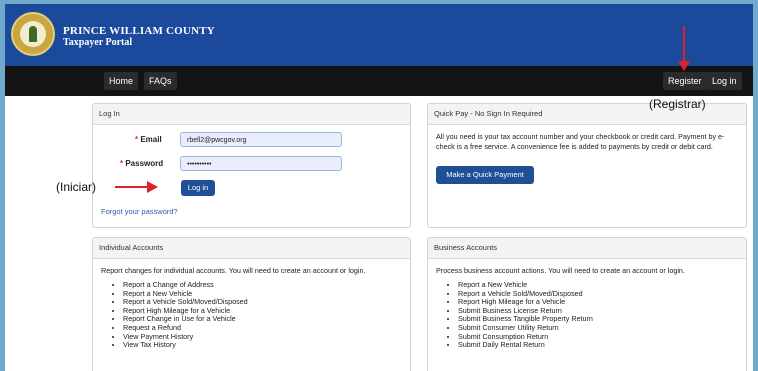 The width and height of the screenshot is (758, 371). Describe the element at coordinates (684, 66) in the screenshot. I see `register-arrow-head` at that location.